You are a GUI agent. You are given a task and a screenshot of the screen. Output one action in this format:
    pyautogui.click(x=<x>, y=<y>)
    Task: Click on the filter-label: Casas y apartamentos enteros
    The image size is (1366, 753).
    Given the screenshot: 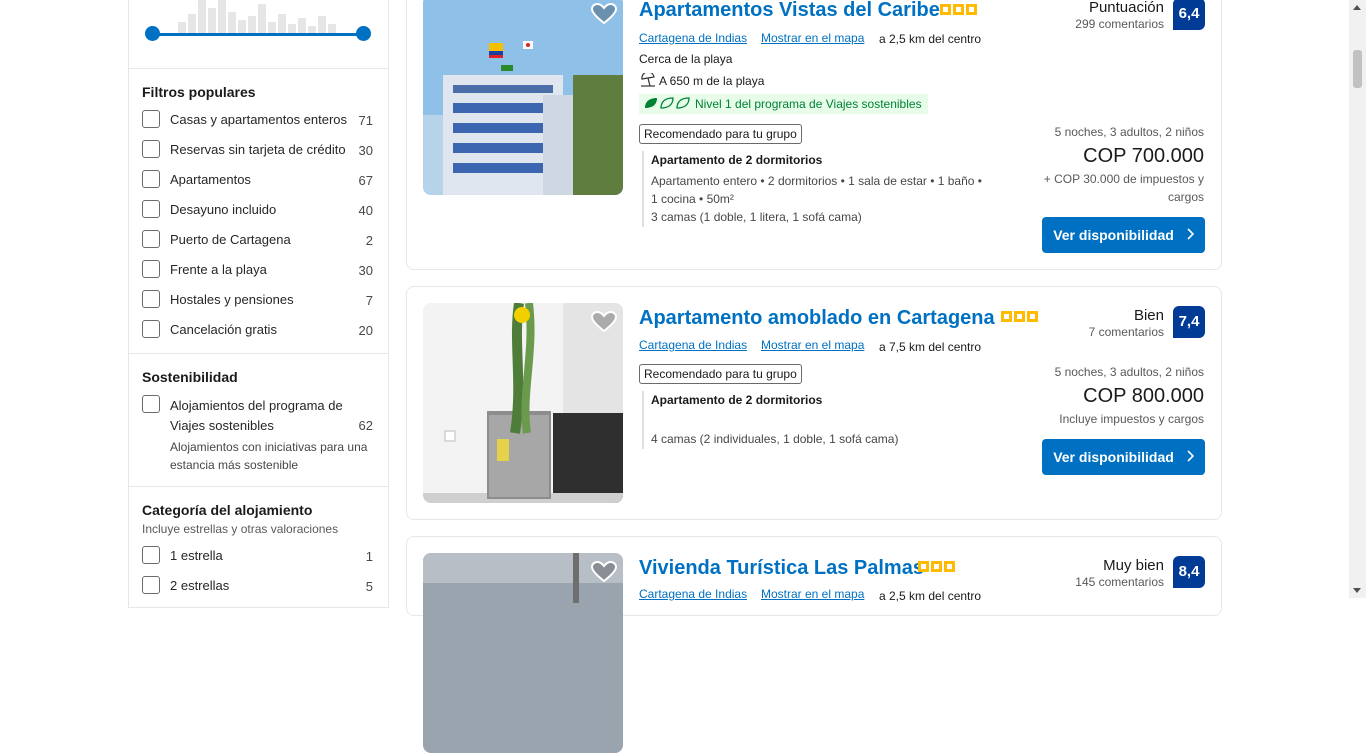 What is the action you would take?
    pyautogui.click(x=259, y=119)
    